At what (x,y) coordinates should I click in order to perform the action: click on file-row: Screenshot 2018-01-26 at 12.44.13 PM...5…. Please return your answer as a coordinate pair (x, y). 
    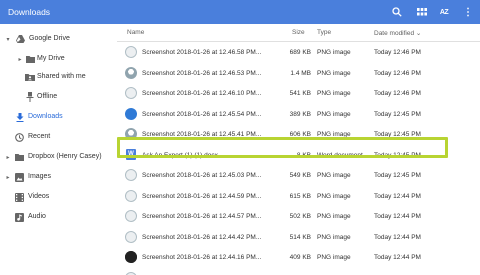
    Looking at the image, I should click on (298, 271).